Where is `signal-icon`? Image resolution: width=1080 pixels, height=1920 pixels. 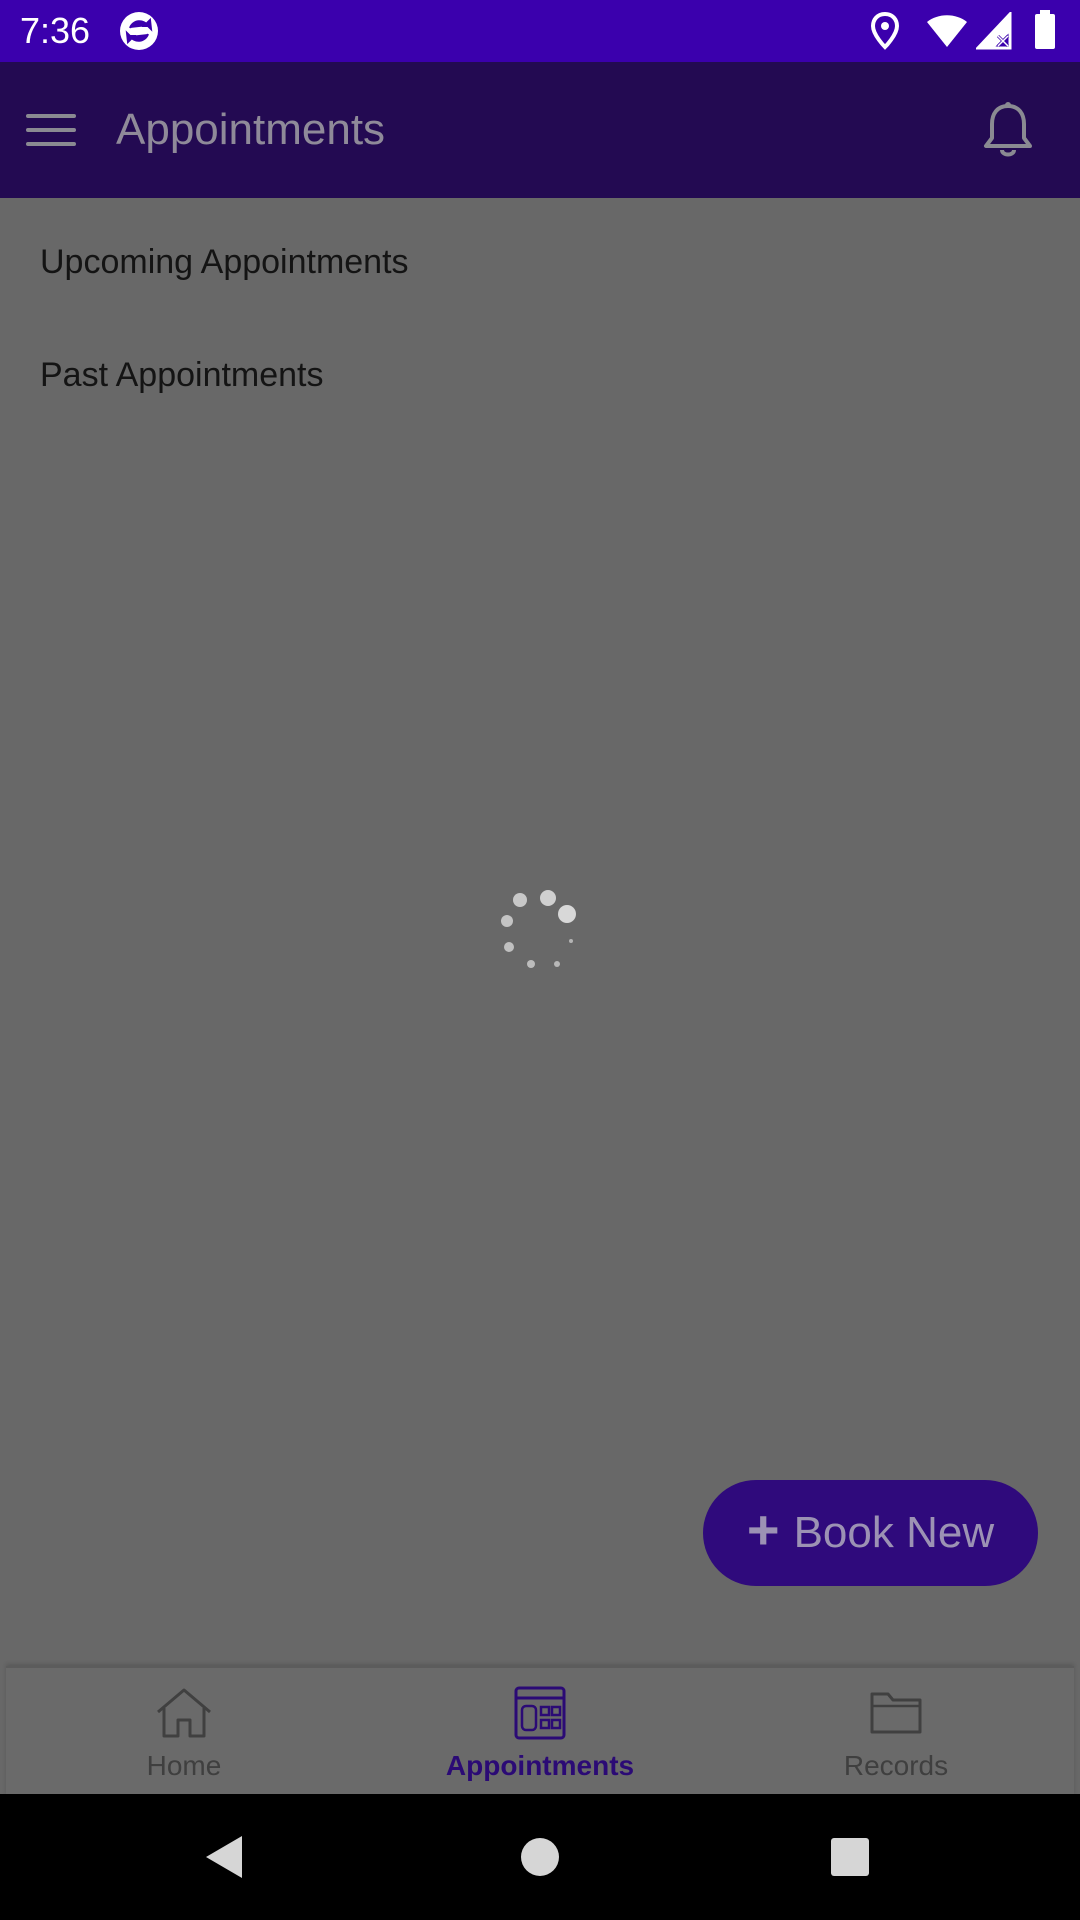 signal-icon is located at coordinates (993, 32).